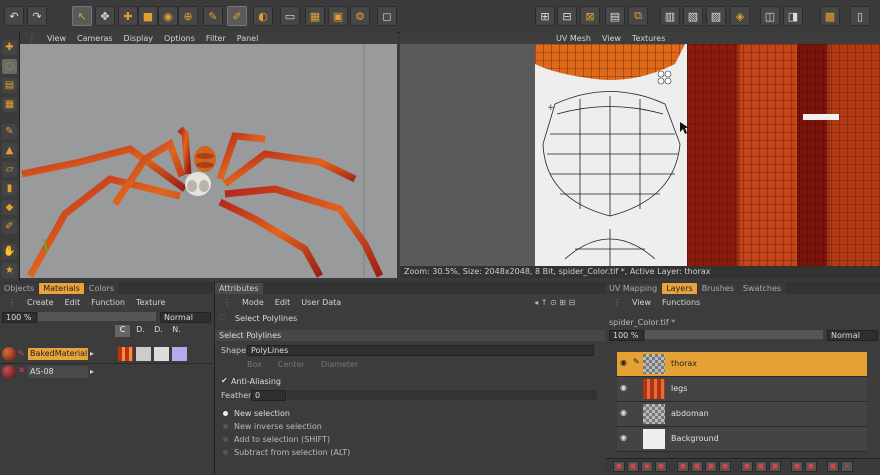 The height and width of the screenshot is (475, 880). I want to click on attr-nav-icons: ◂ ↑ ⊙ ⊞ ⊟, so click(554, 302).